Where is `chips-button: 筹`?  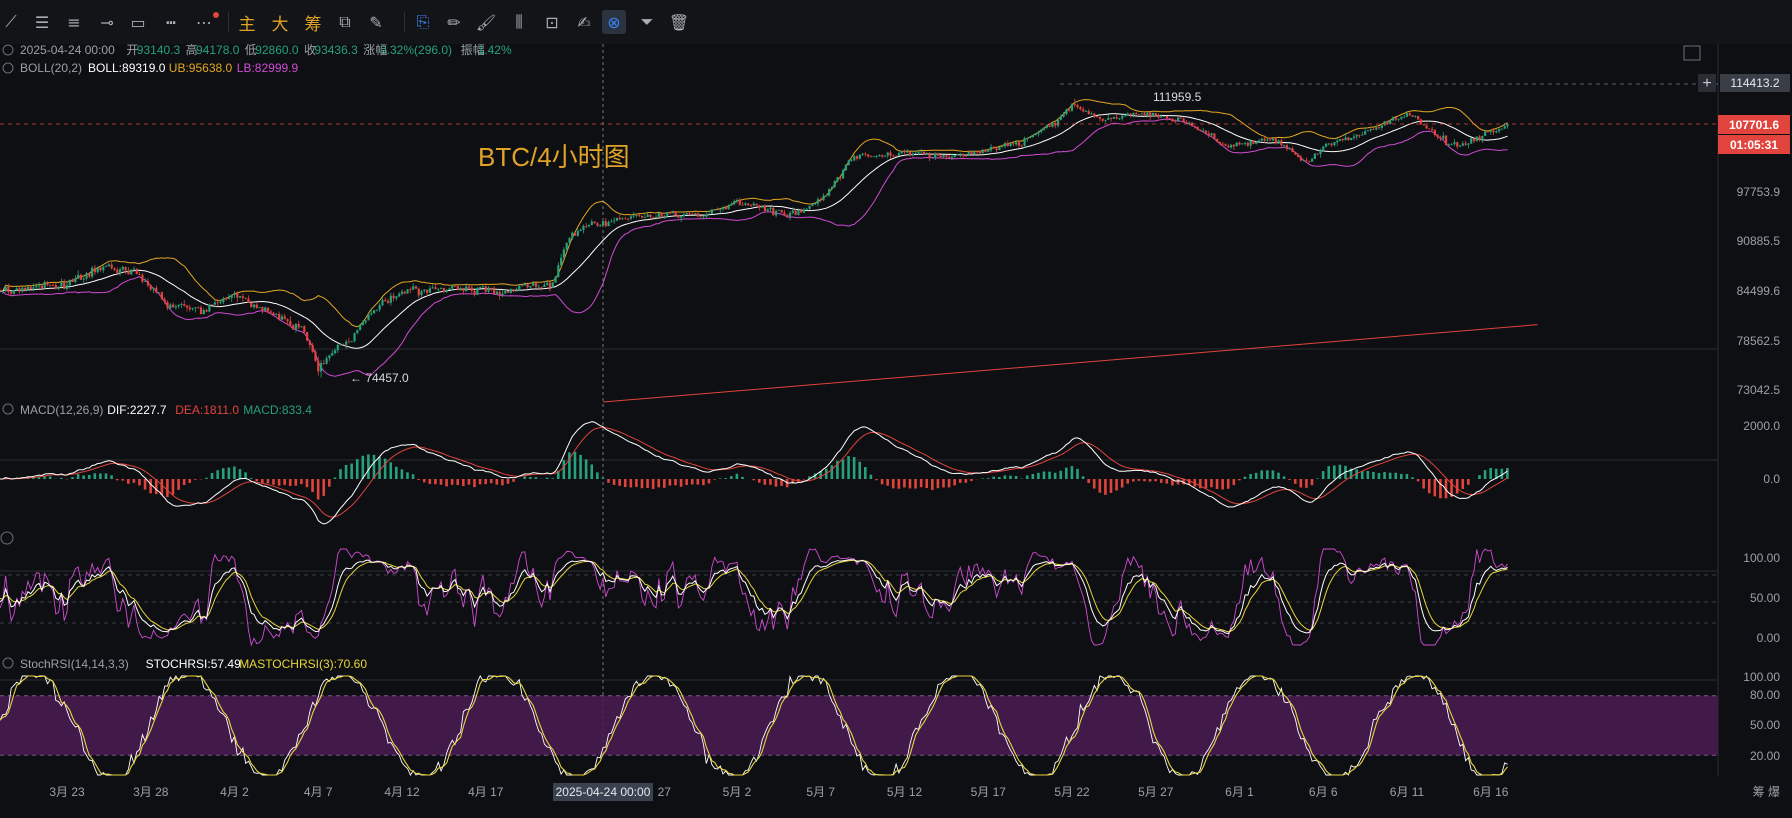
chips-button: 筹 is located at coordinates (313, 22).